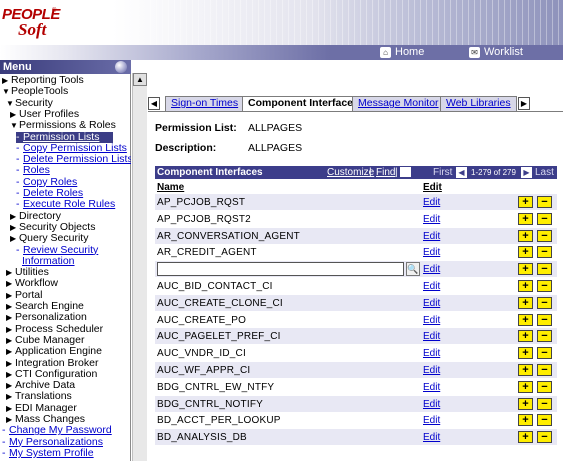 Image resolution: width=563 pixels, height=461 pixels. What do you see at coordinates (350, 172) in the screenshot?
I see `customize-link: Customize` at bounding box center [350, 172].